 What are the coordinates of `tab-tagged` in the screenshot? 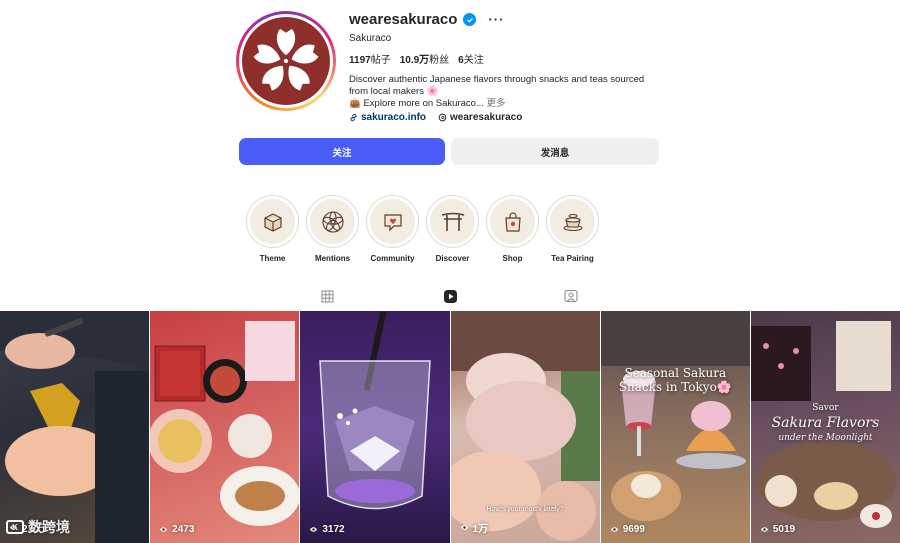 It's located at (571, 296).